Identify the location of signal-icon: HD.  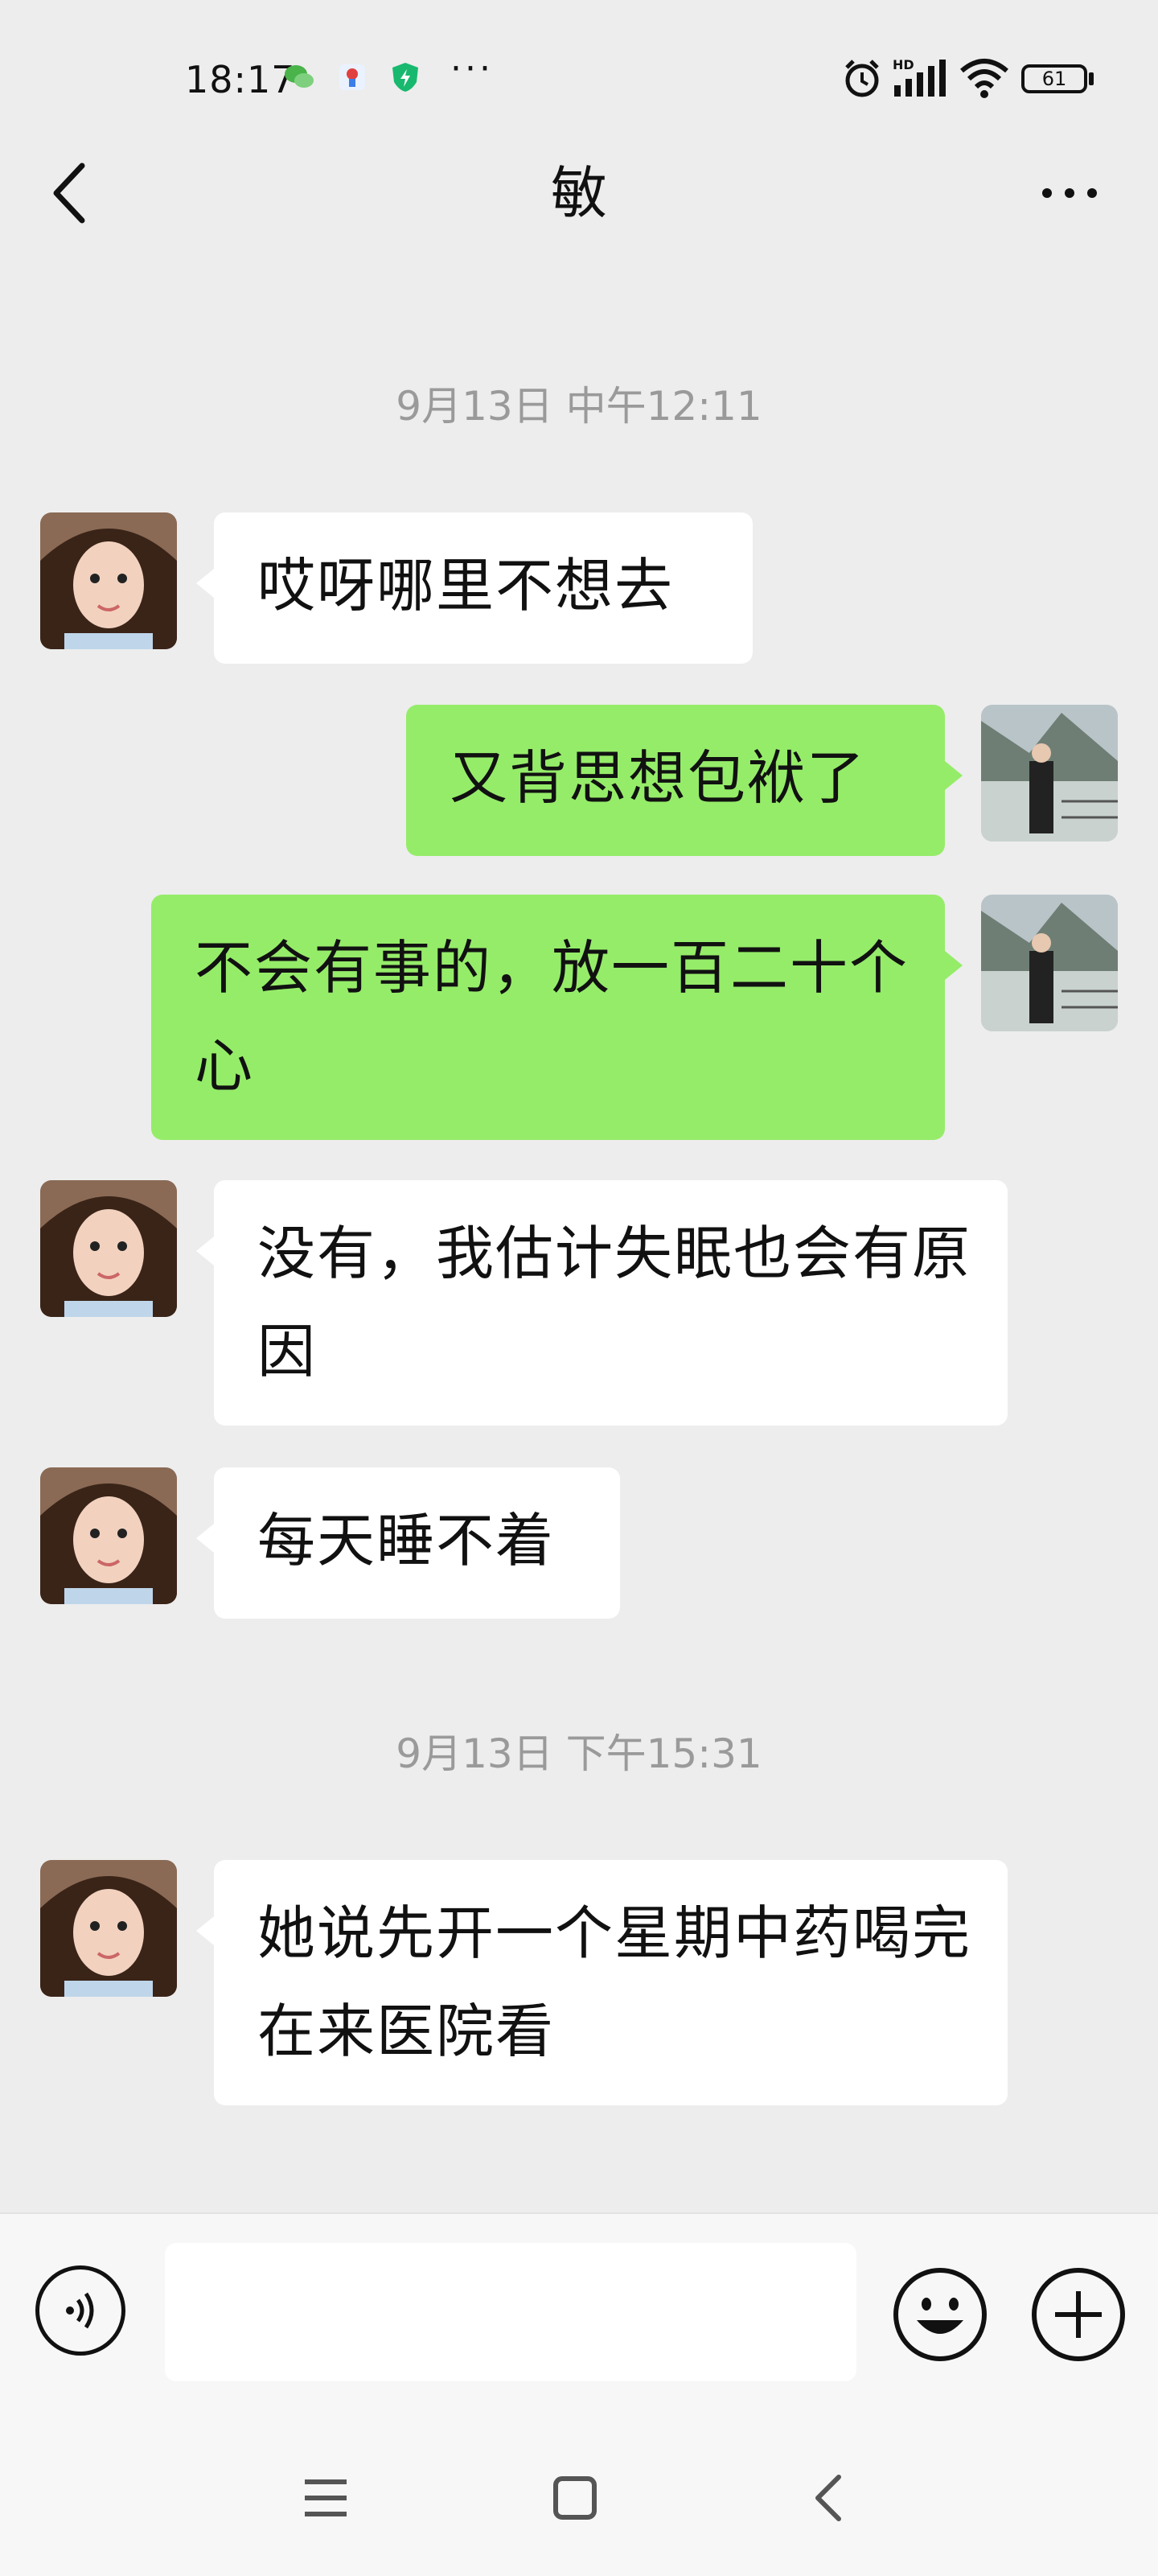
(919, 77).